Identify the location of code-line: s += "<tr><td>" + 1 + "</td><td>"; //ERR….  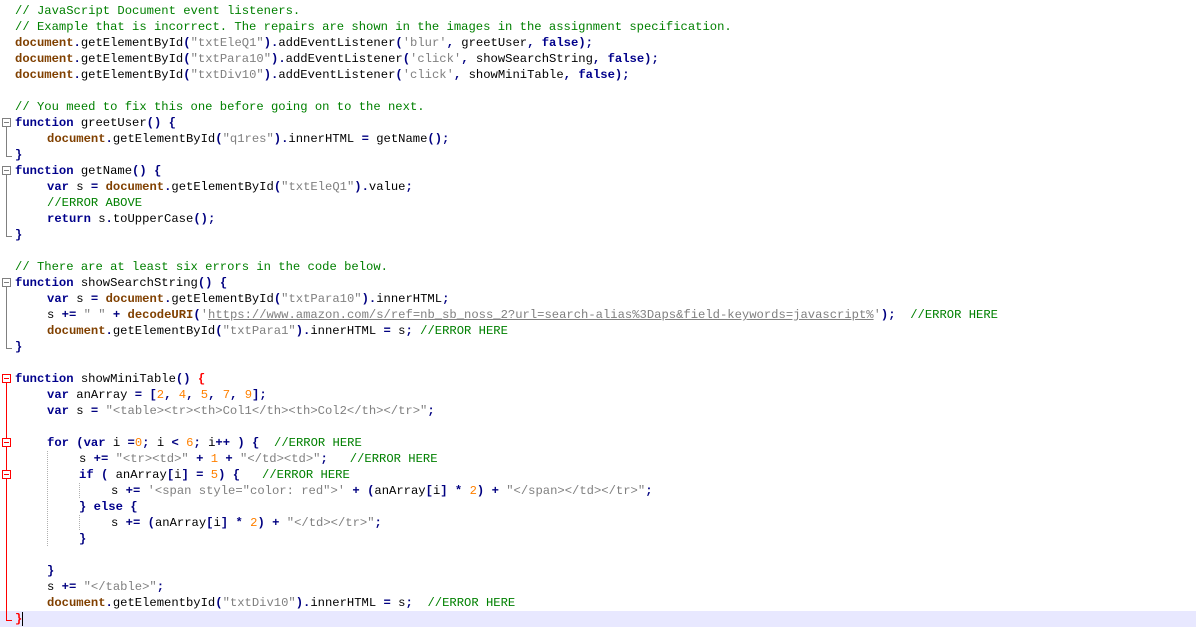
(598, 459).